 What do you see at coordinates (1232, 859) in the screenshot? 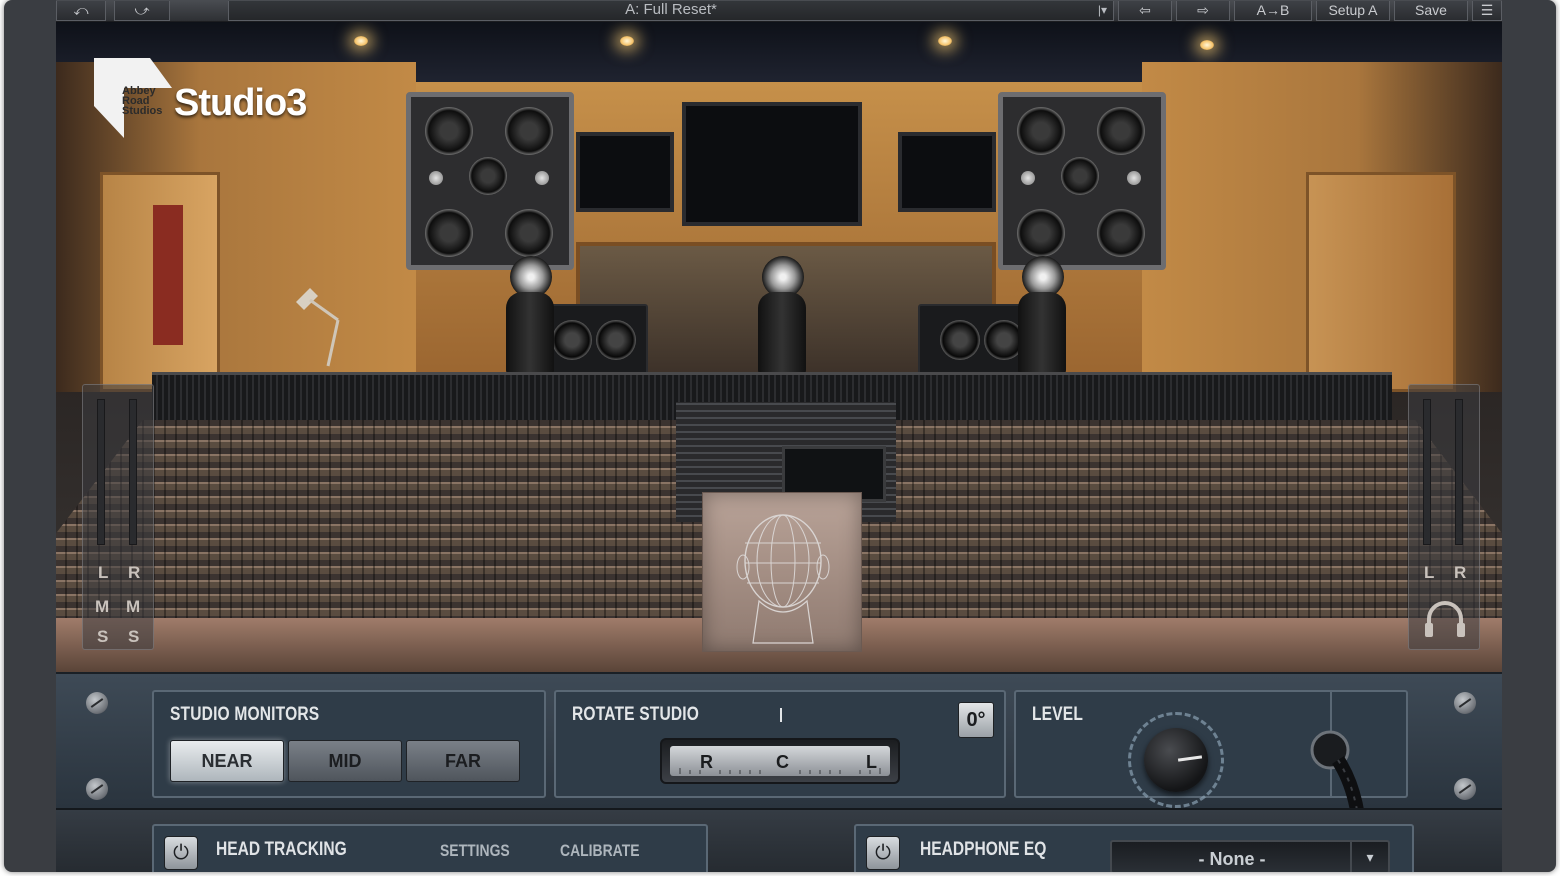
I see `headphone-eq-value: - None -` at bounding box center [1232, 859].